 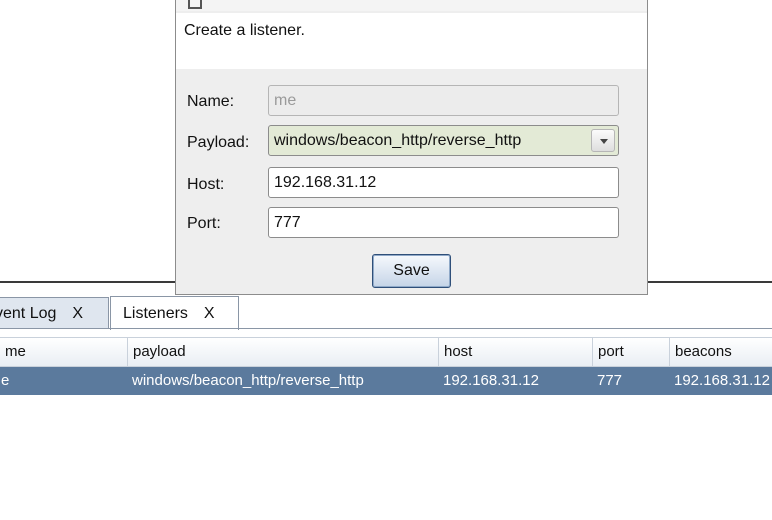 I want to click on tab-label: vent Log, so click(x=28, y=313).